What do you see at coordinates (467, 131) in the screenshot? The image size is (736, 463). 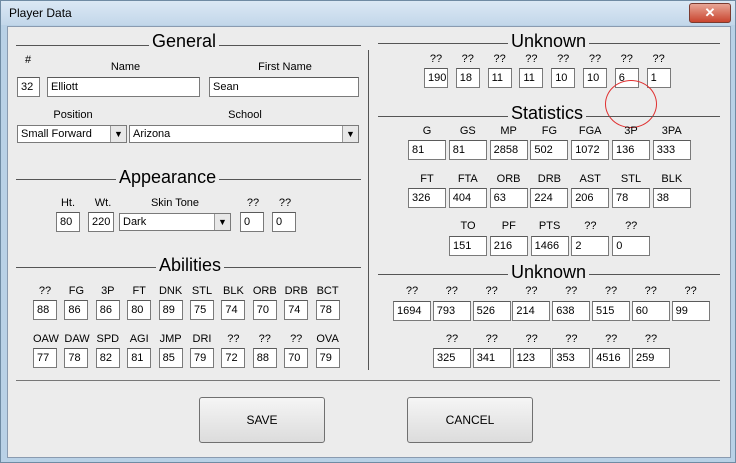 I see `stat-label: GS` at bounding box center [467, 131].